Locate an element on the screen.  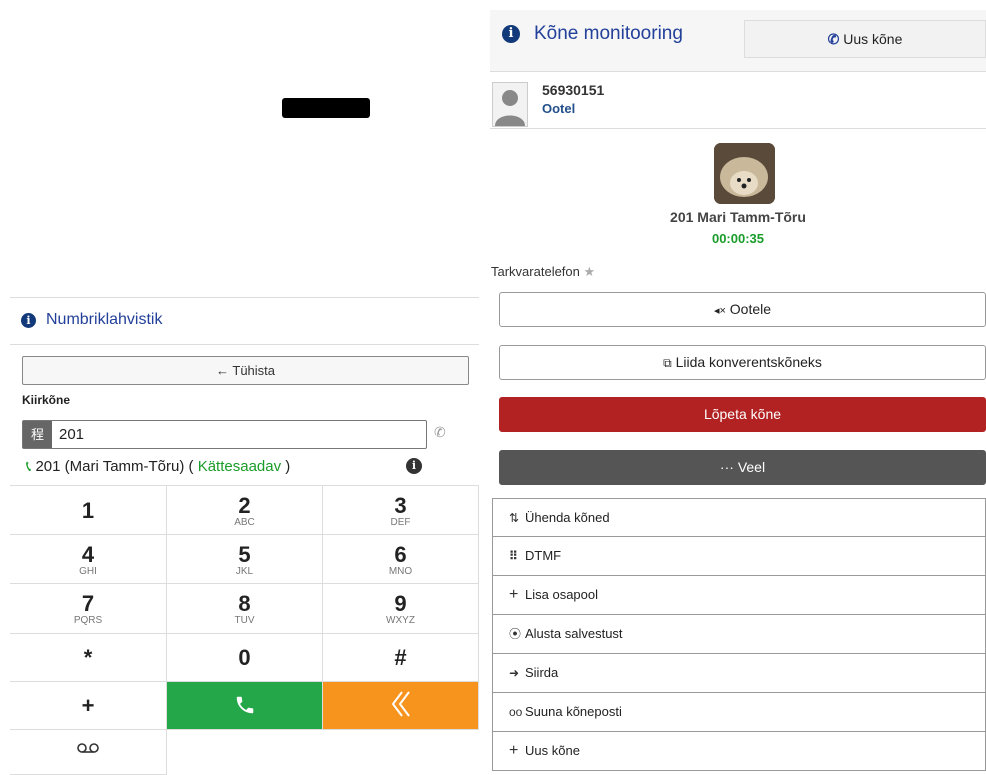
contact-suffix: ) is located at coordinates (288, 466).